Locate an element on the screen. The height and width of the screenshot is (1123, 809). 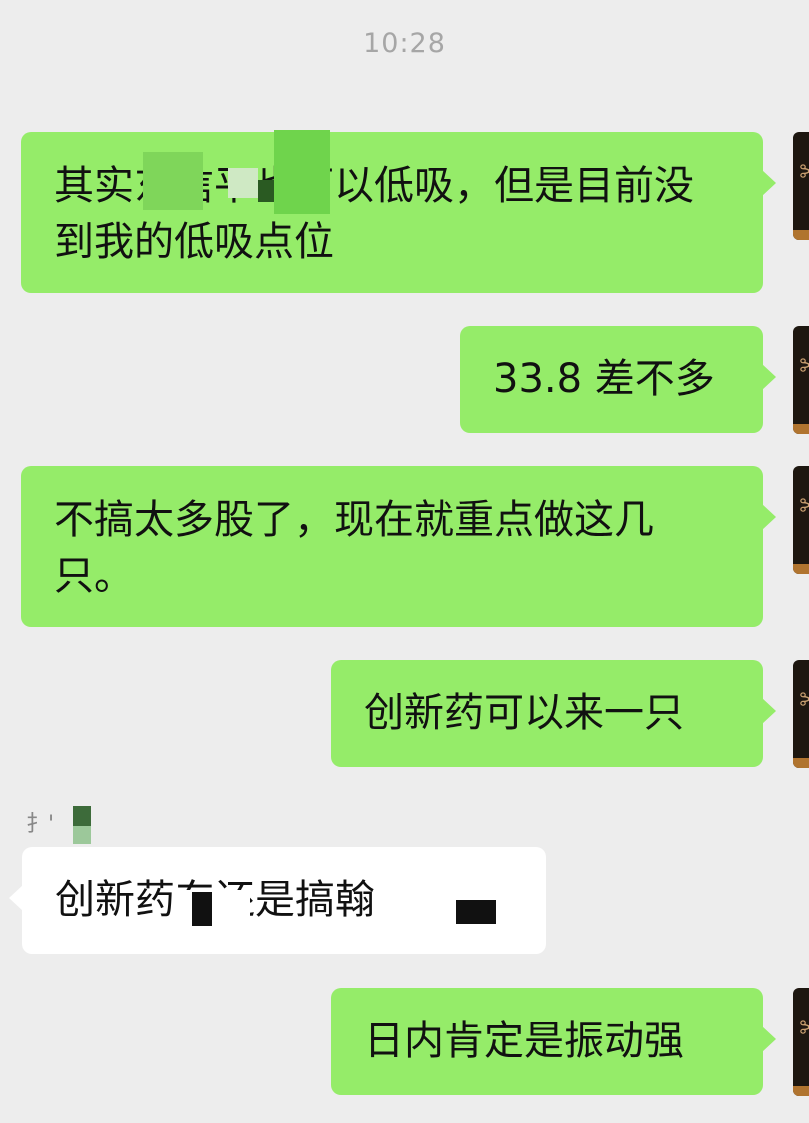
message-text: 日内肯定是振动强 is located at coordinates (524, 1041).